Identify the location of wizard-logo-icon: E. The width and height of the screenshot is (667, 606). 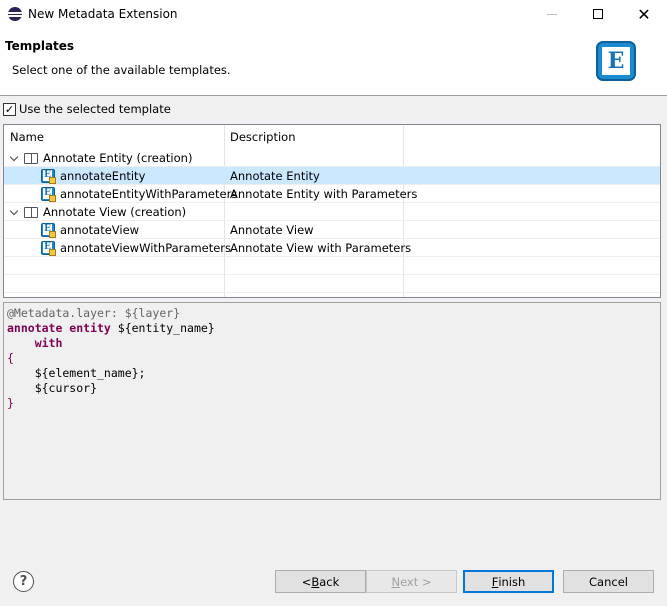
(616, 61).